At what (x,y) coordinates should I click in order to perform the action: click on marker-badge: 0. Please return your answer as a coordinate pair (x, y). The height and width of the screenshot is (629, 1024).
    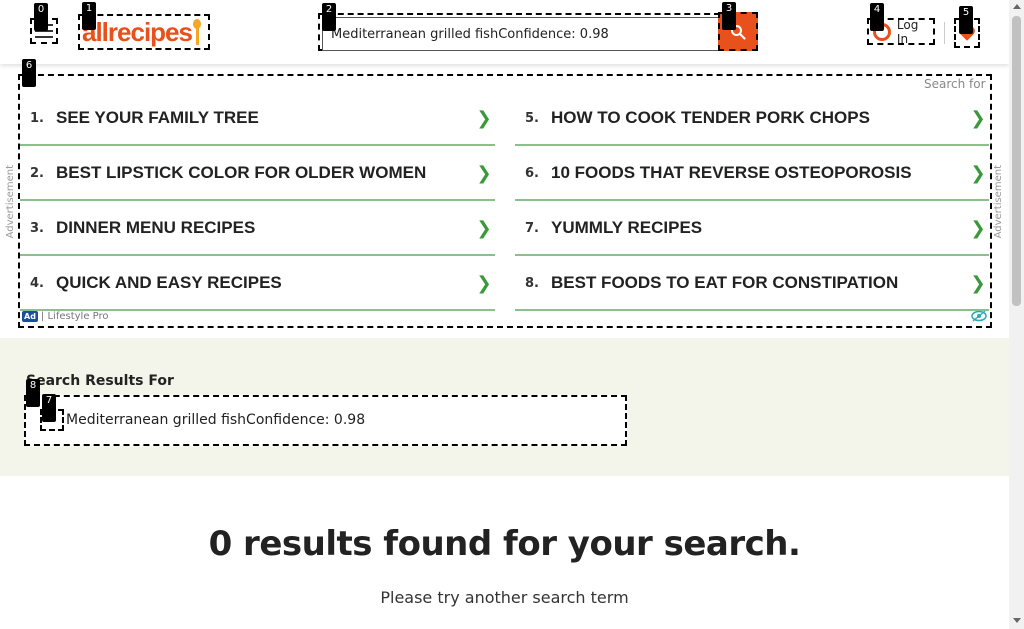
    Looking at the image, I should click on (41, 17).